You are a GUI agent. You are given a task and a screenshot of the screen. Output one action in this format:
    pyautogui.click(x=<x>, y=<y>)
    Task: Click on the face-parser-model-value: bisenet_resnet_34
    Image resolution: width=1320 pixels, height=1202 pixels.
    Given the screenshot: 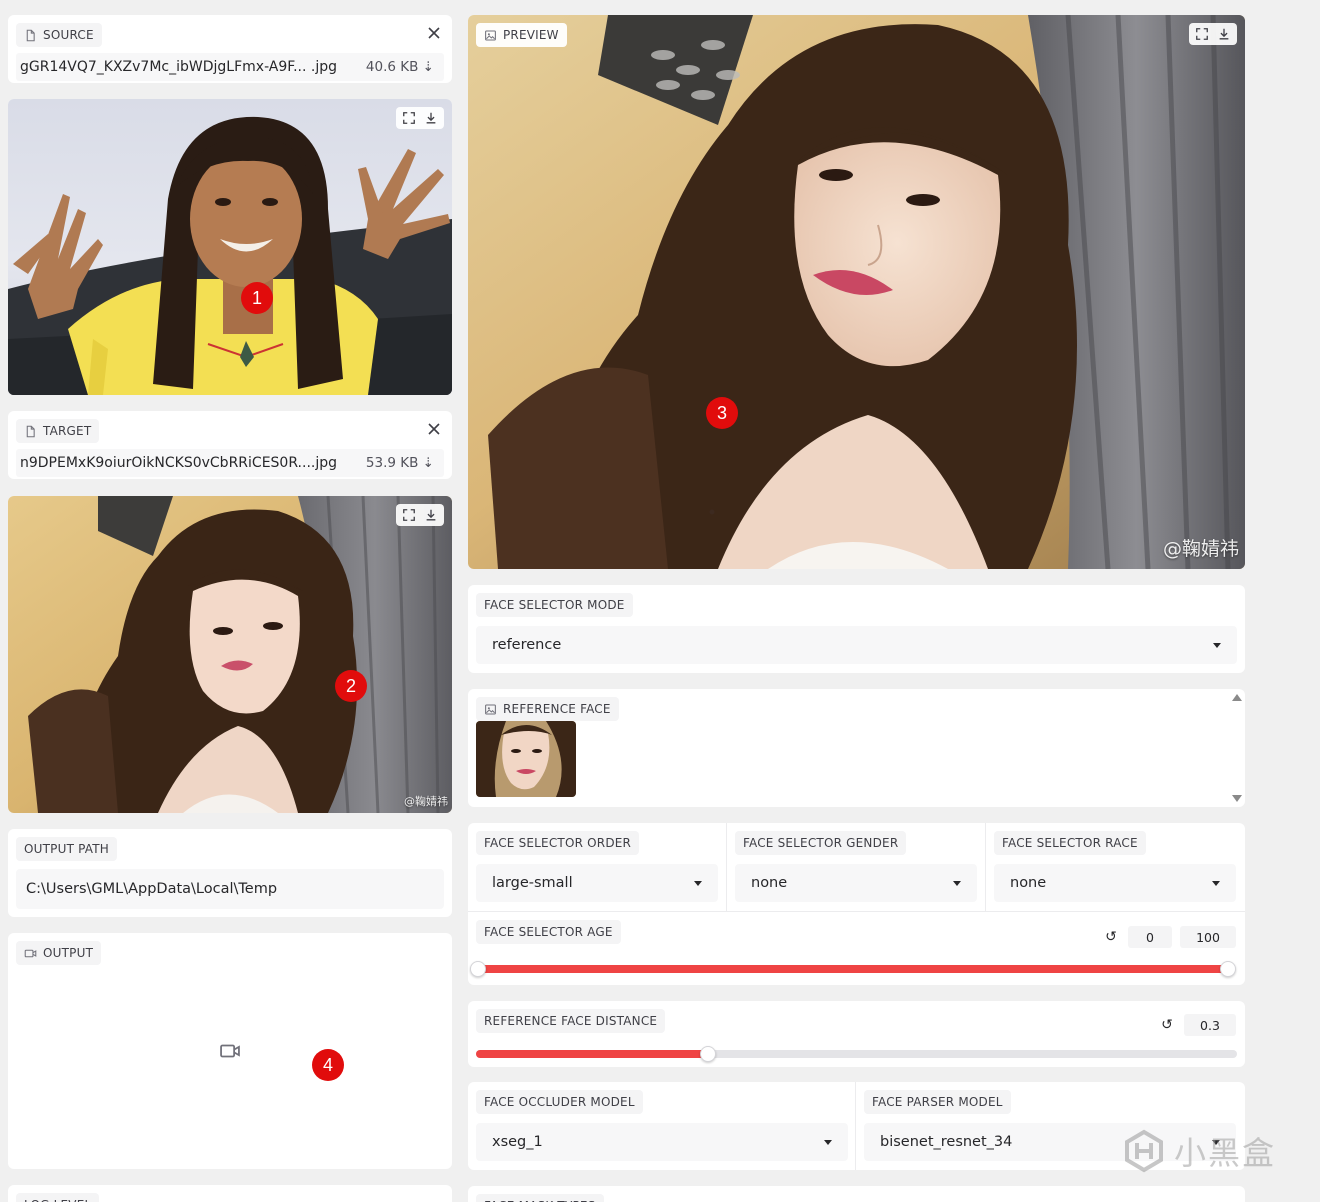 What is the action you would take?
    pyautogui.click(x=946, y=1142)
    